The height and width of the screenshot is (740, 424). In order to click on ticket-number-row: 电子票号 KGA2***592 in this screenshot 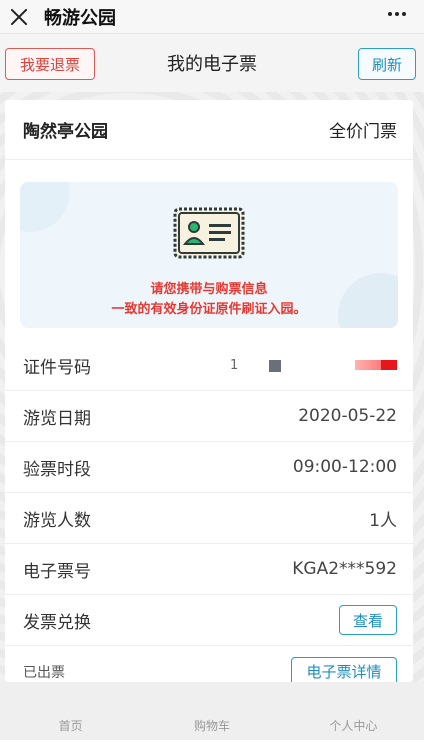, I will do `click(209, 569)`.